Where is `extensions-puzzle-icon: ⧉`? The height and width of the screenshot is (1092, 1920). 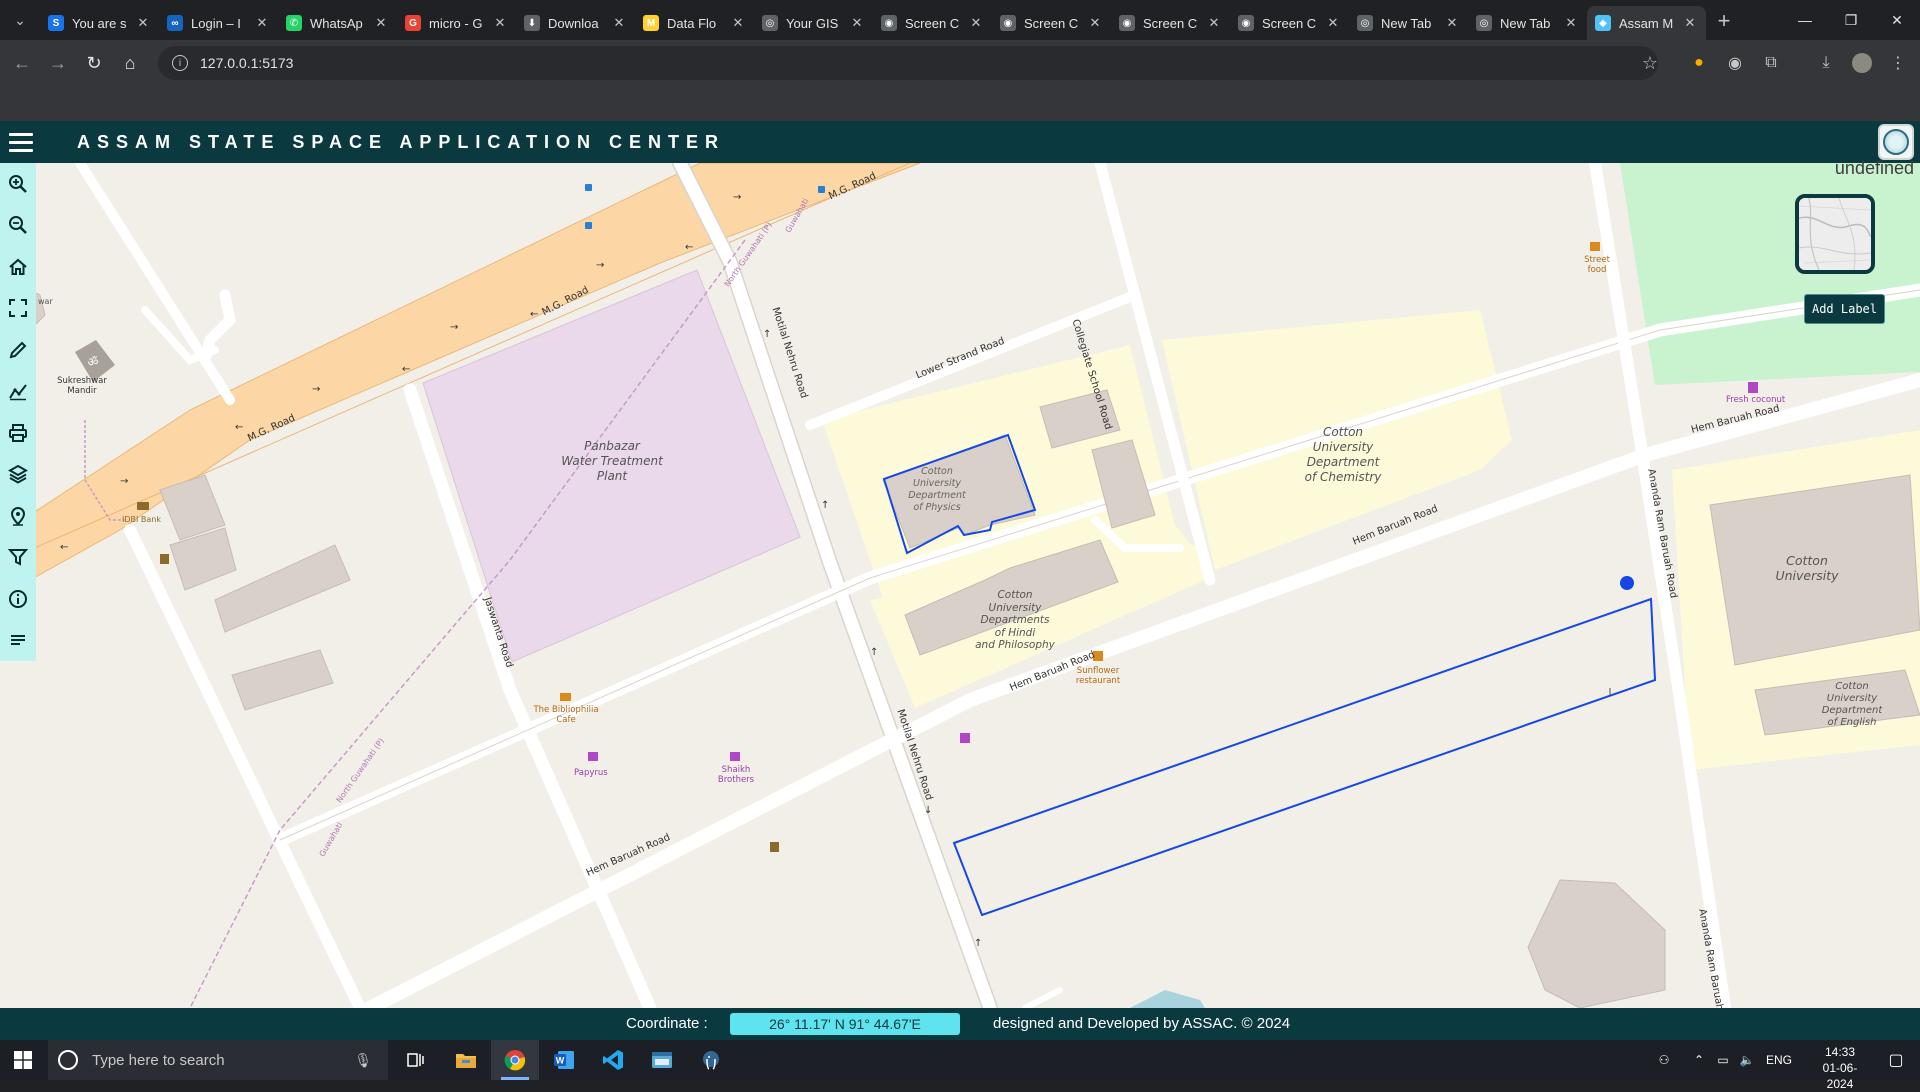
extensions-puzzle-icon: ⧉ is located at coordinates (1771, 63).